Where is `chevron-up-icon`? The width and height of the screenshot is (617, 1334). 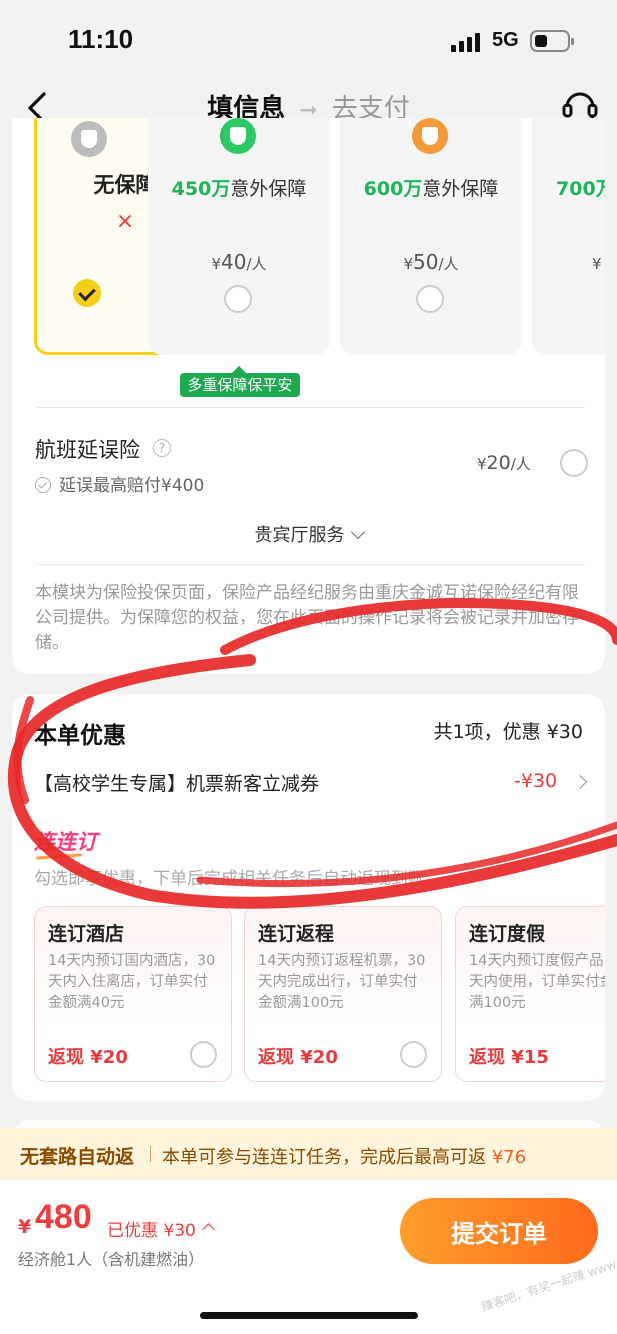
chevron-up-icon is located at coordinates (208, 1229).